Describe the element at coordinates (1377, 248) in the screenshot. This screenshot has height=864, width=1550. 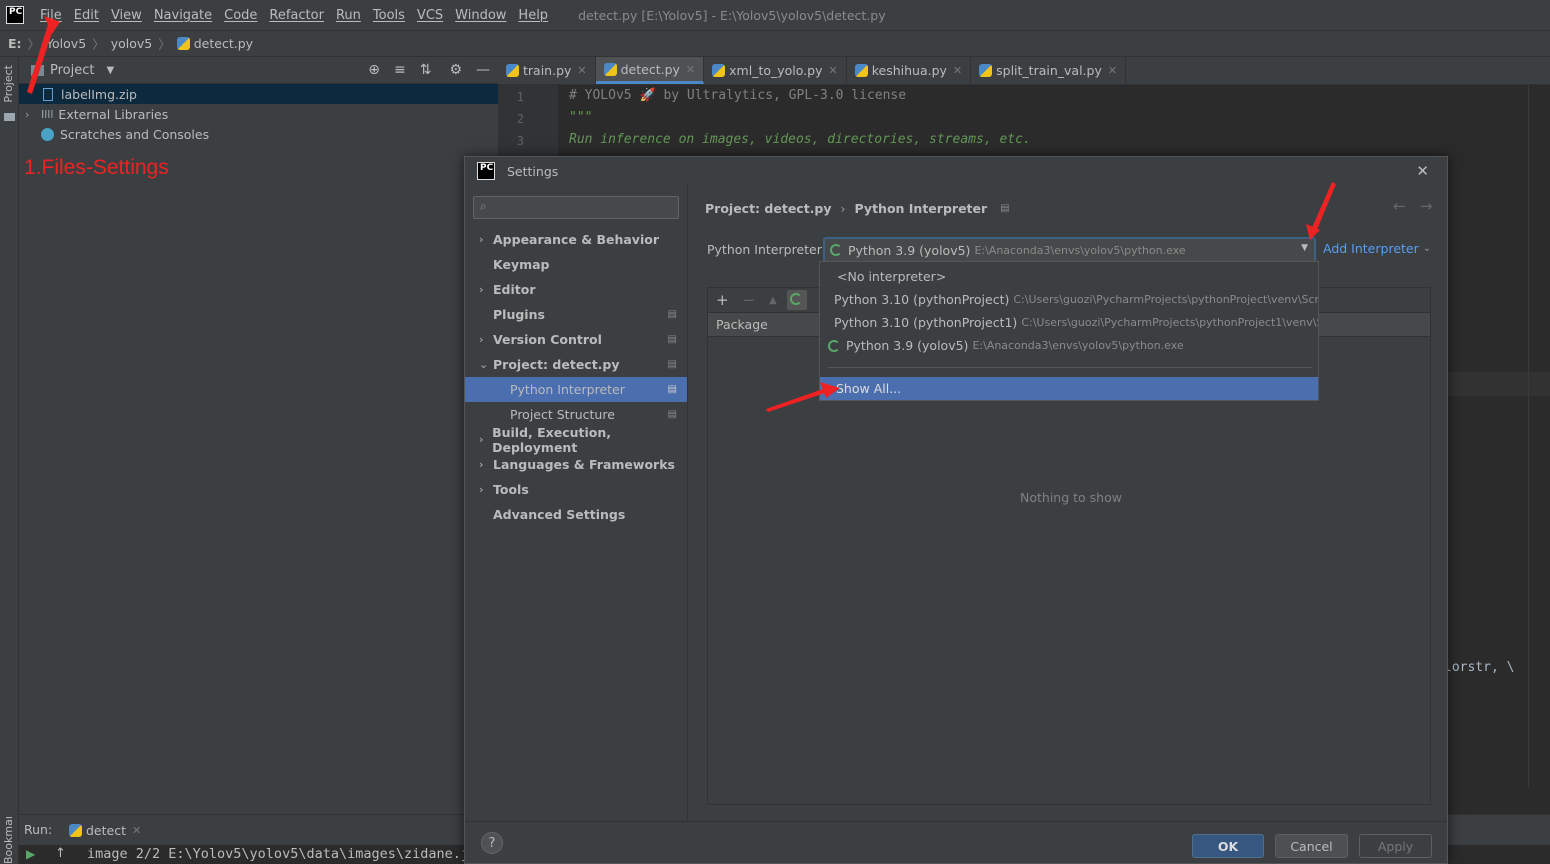
I see `add-interpreter-link: Add Interpreter ⌄` at that location.